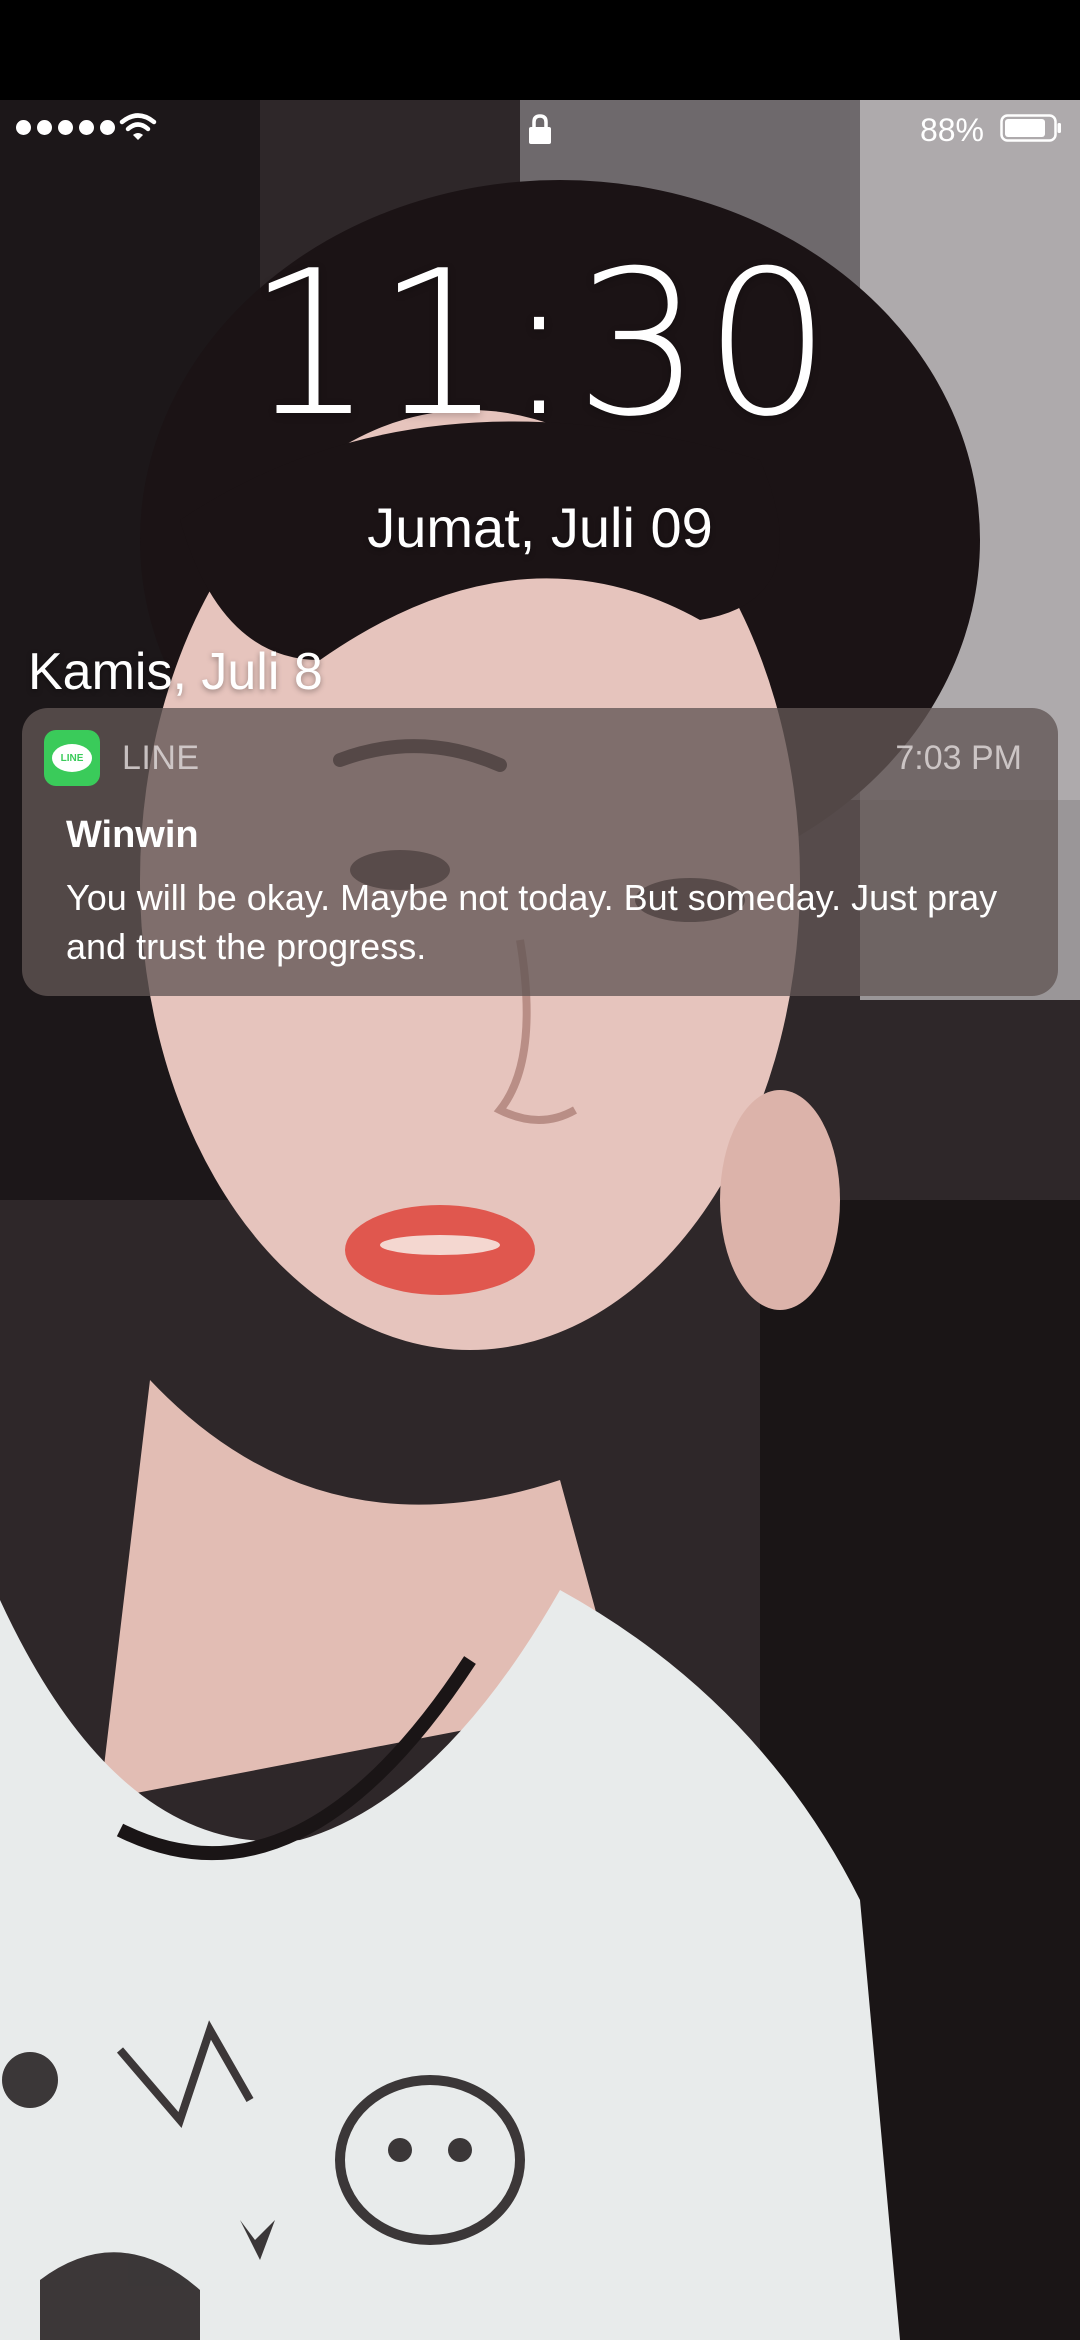  I want to click on battery-percentage: 88%, so click(951, 130).